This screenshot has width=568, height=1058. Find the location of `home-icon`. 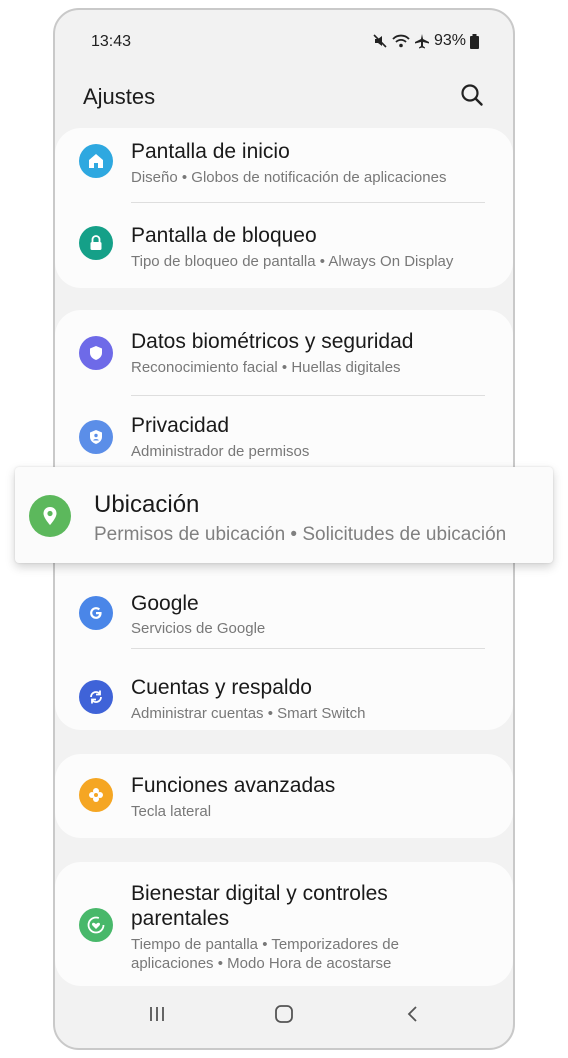

home-icon is located at coordinates (96, 161).